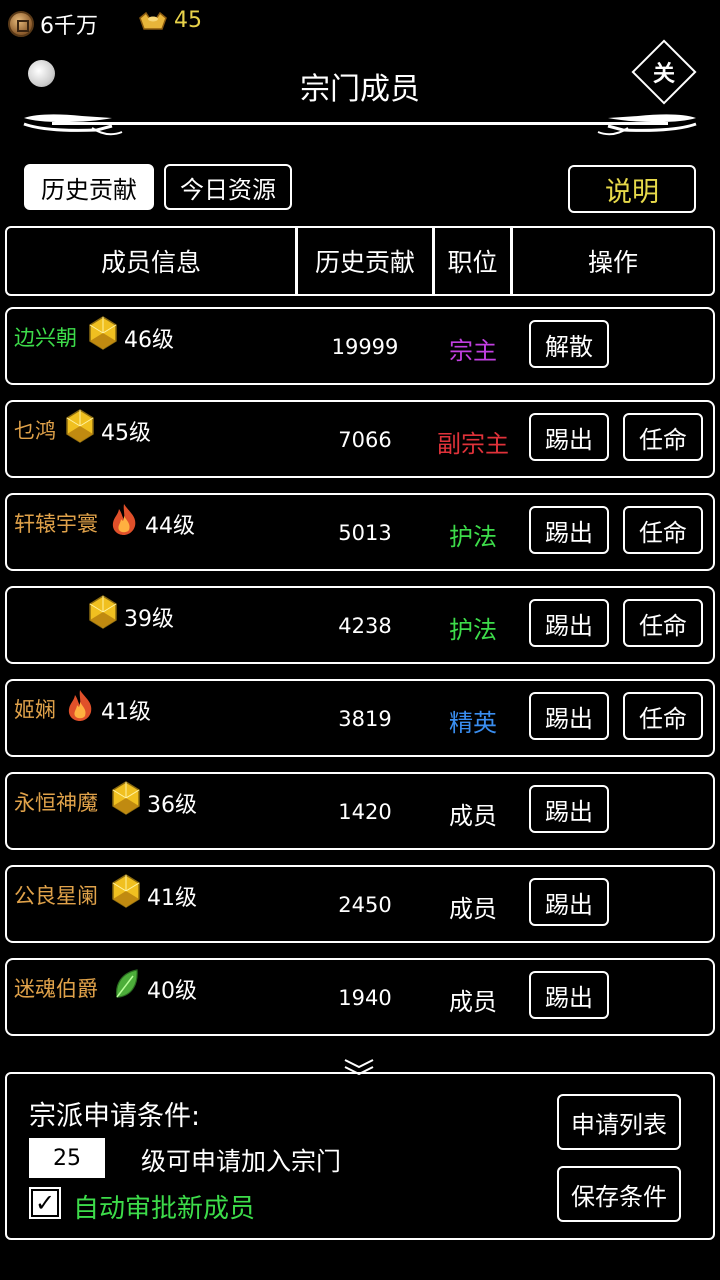  Describe the element at coordinates (35, 431) in the screenshot. I see `member-name: 乜鸿` at that location.